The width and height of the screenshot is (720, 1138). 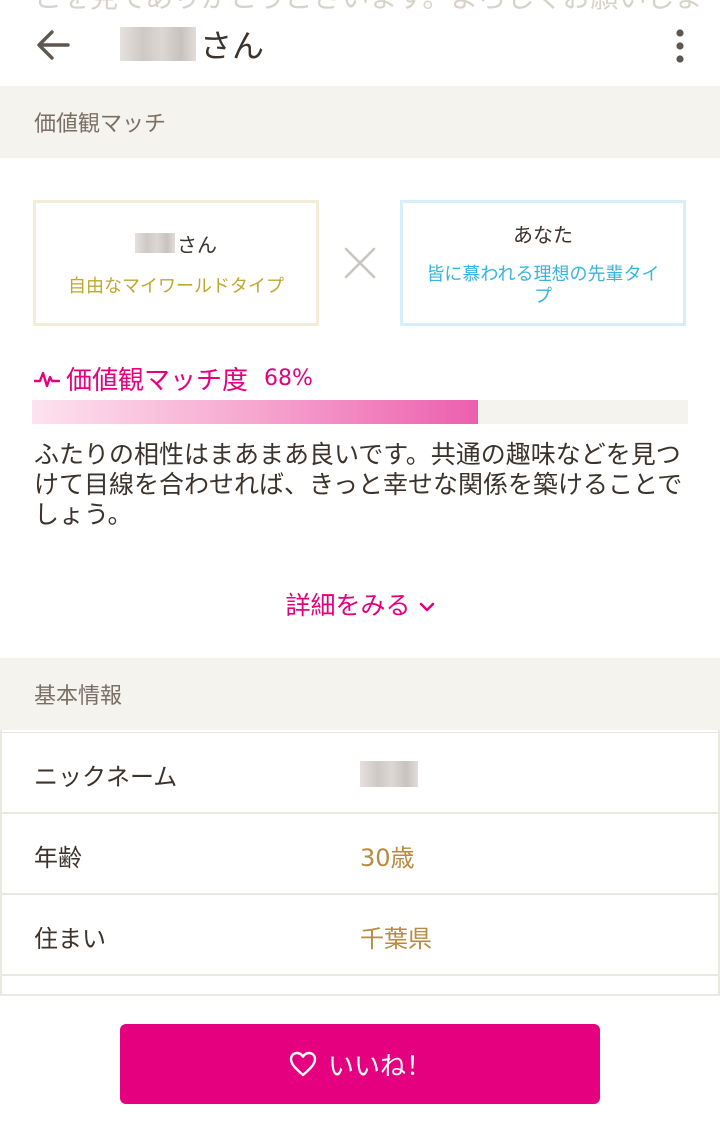 What do you see at coordinates (396, 939) in the screenshot?
I see `row-value: 千葉県` at bounding box center [396, 939].